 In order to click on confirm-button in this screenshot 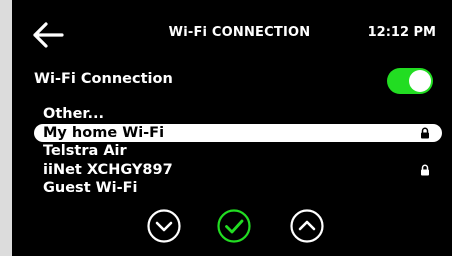, I will do `click(234, 226)`.